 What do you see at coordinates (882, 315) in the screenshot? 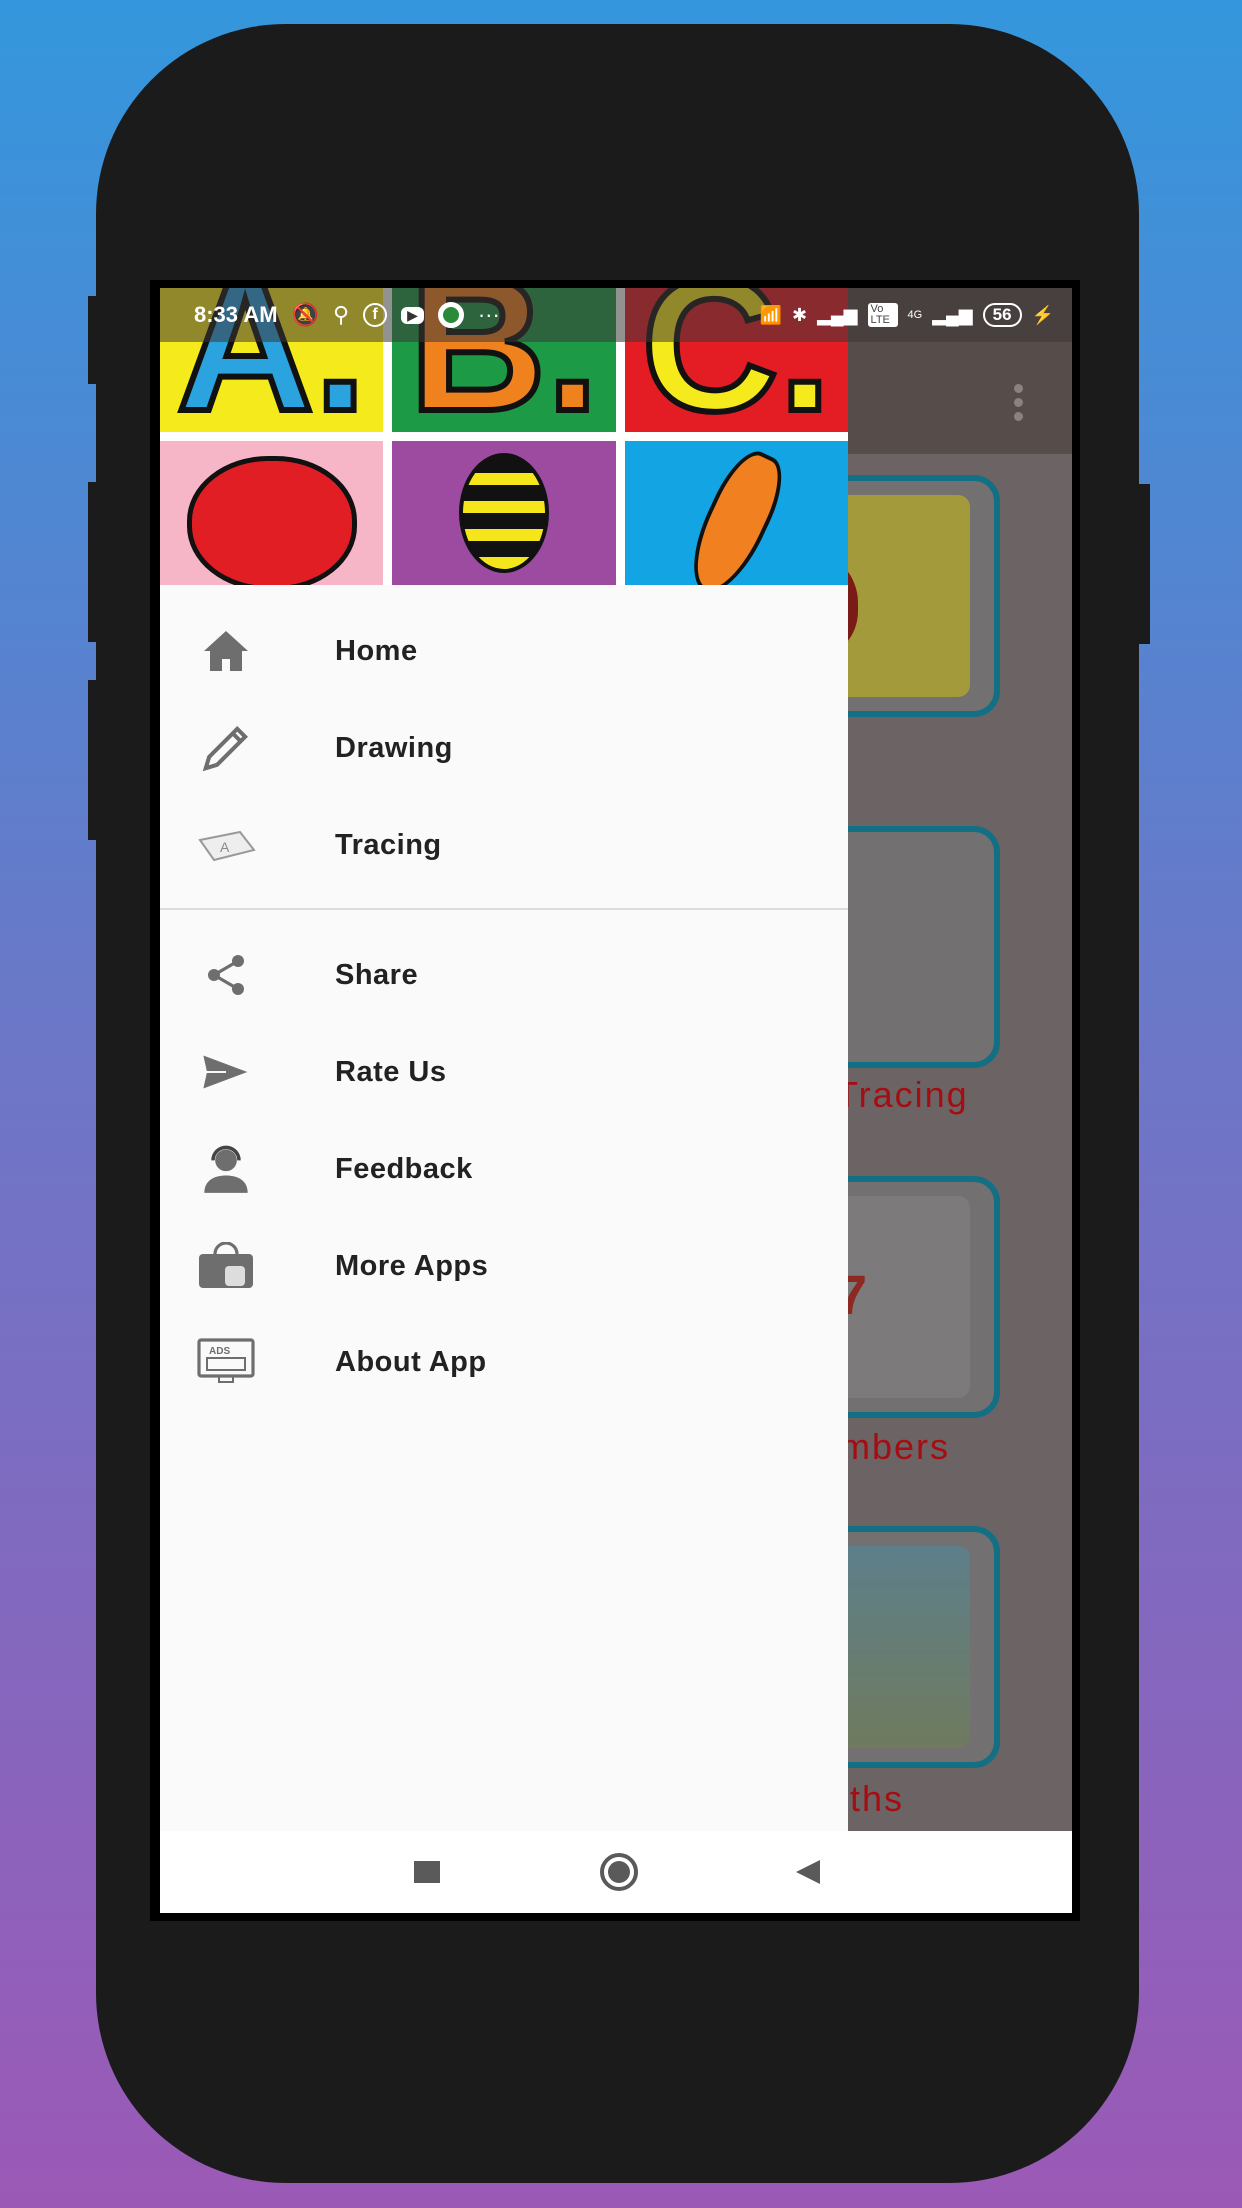
I see `volte-icon: Vo LTE` at bounding box center [882, 315].